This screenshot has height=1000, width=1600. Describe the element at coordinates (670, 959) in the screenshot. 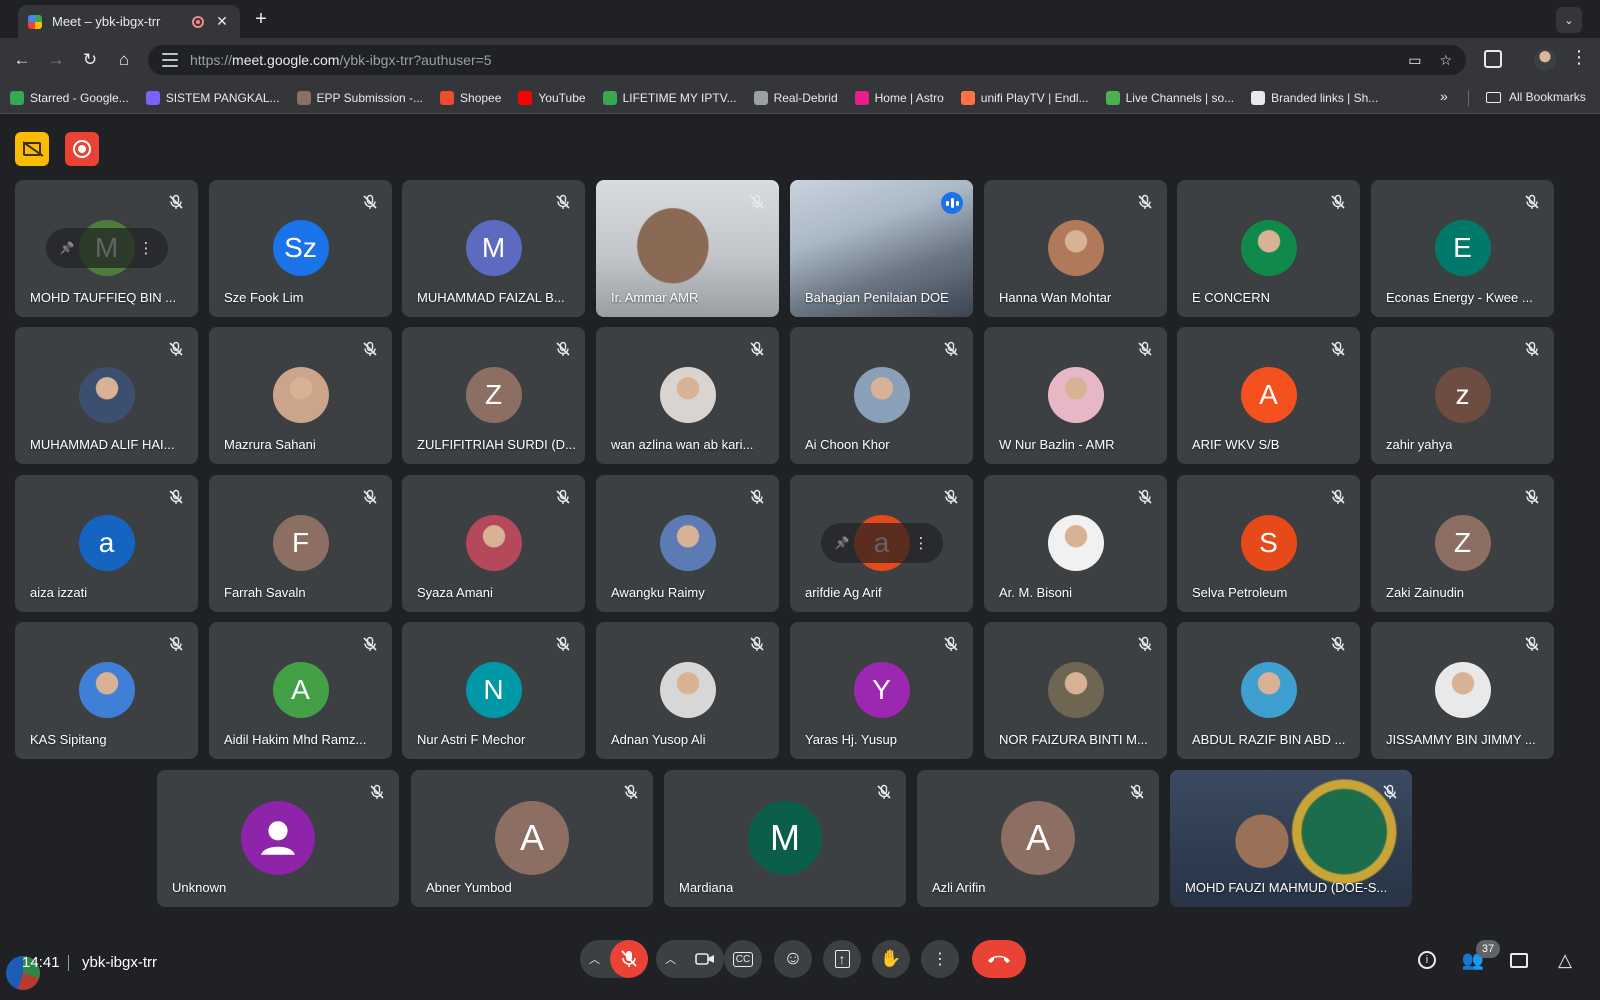

I see `video-settings-chevron-icon: ︿` at that location.